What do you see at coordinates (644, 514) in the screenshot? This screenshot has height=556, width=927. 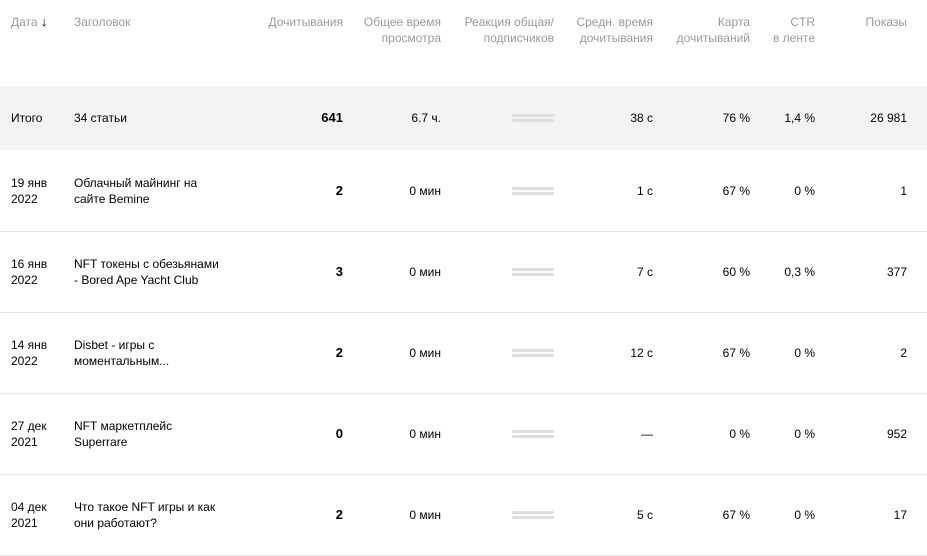 I see `row-avg-time: 5 с` at bounding box center [644, 514].